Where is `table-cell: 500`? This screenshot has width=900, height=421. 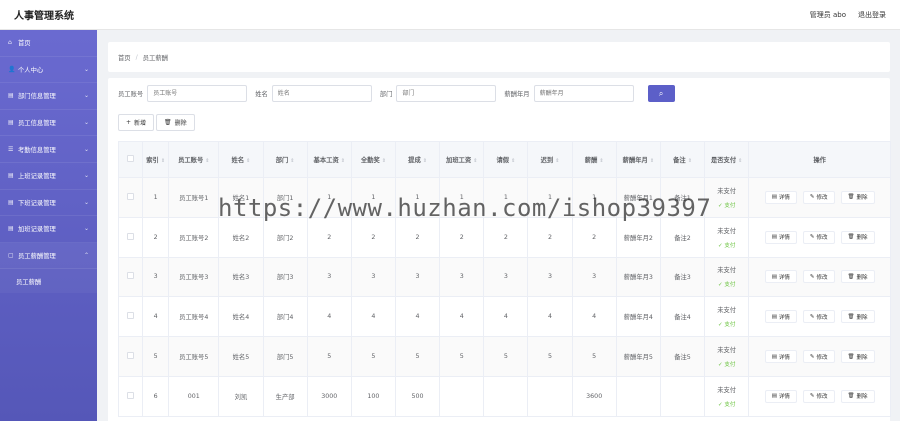 table-cell: 500 is located at coordinates (417, 396).